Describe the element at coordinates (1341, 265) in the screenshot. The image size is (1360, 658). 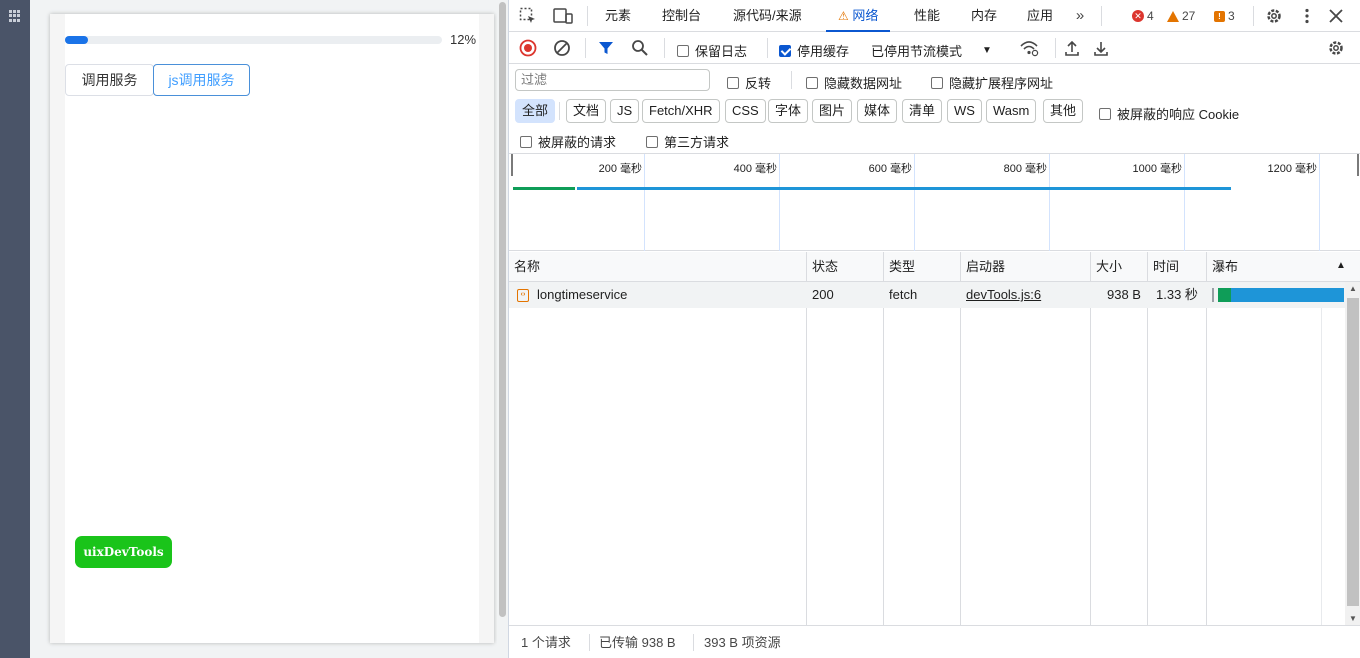
I see `sort-ascending-icon: ▲` at that location.